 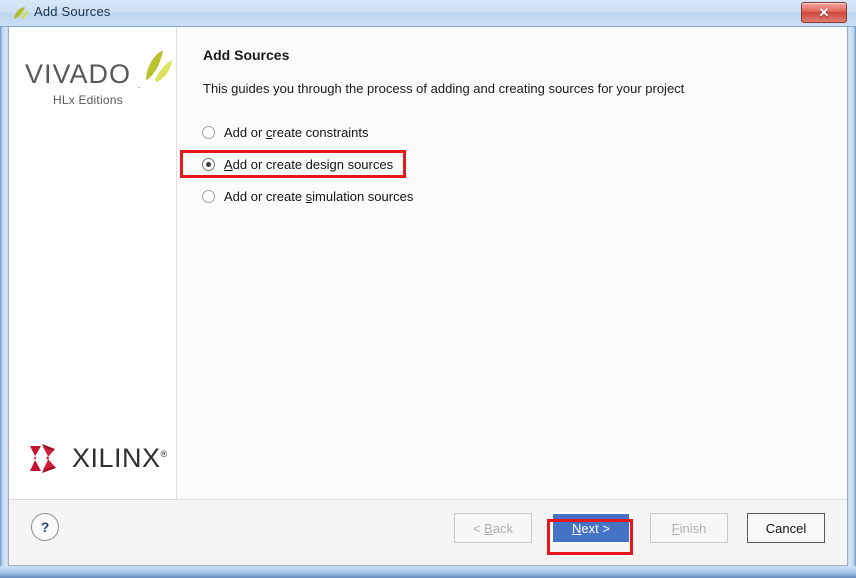 I want to click on vivado-logo: VIVADO . HLx Editions, so click(x=98, y=79).